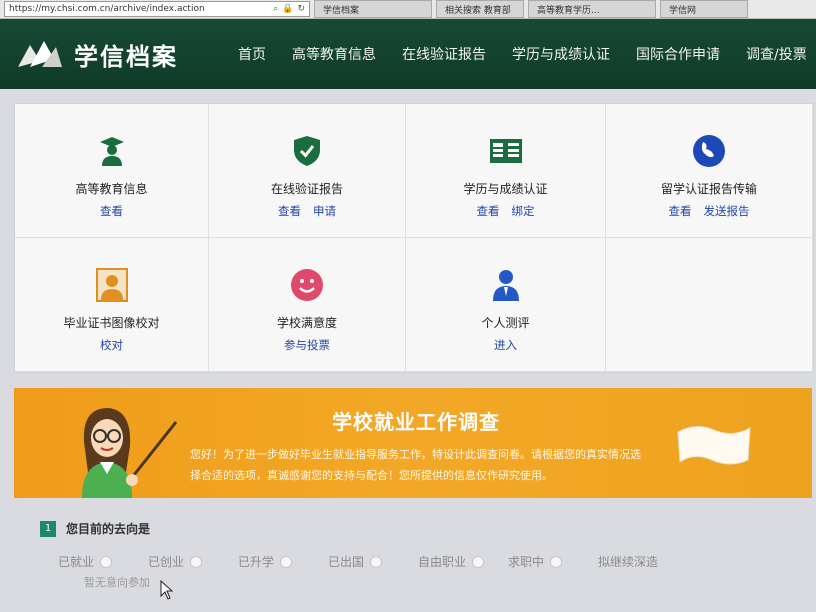 The image size is (816, 612). I want to click on nav-degree-certification: 学历与成绩认证, so click(561, 54).